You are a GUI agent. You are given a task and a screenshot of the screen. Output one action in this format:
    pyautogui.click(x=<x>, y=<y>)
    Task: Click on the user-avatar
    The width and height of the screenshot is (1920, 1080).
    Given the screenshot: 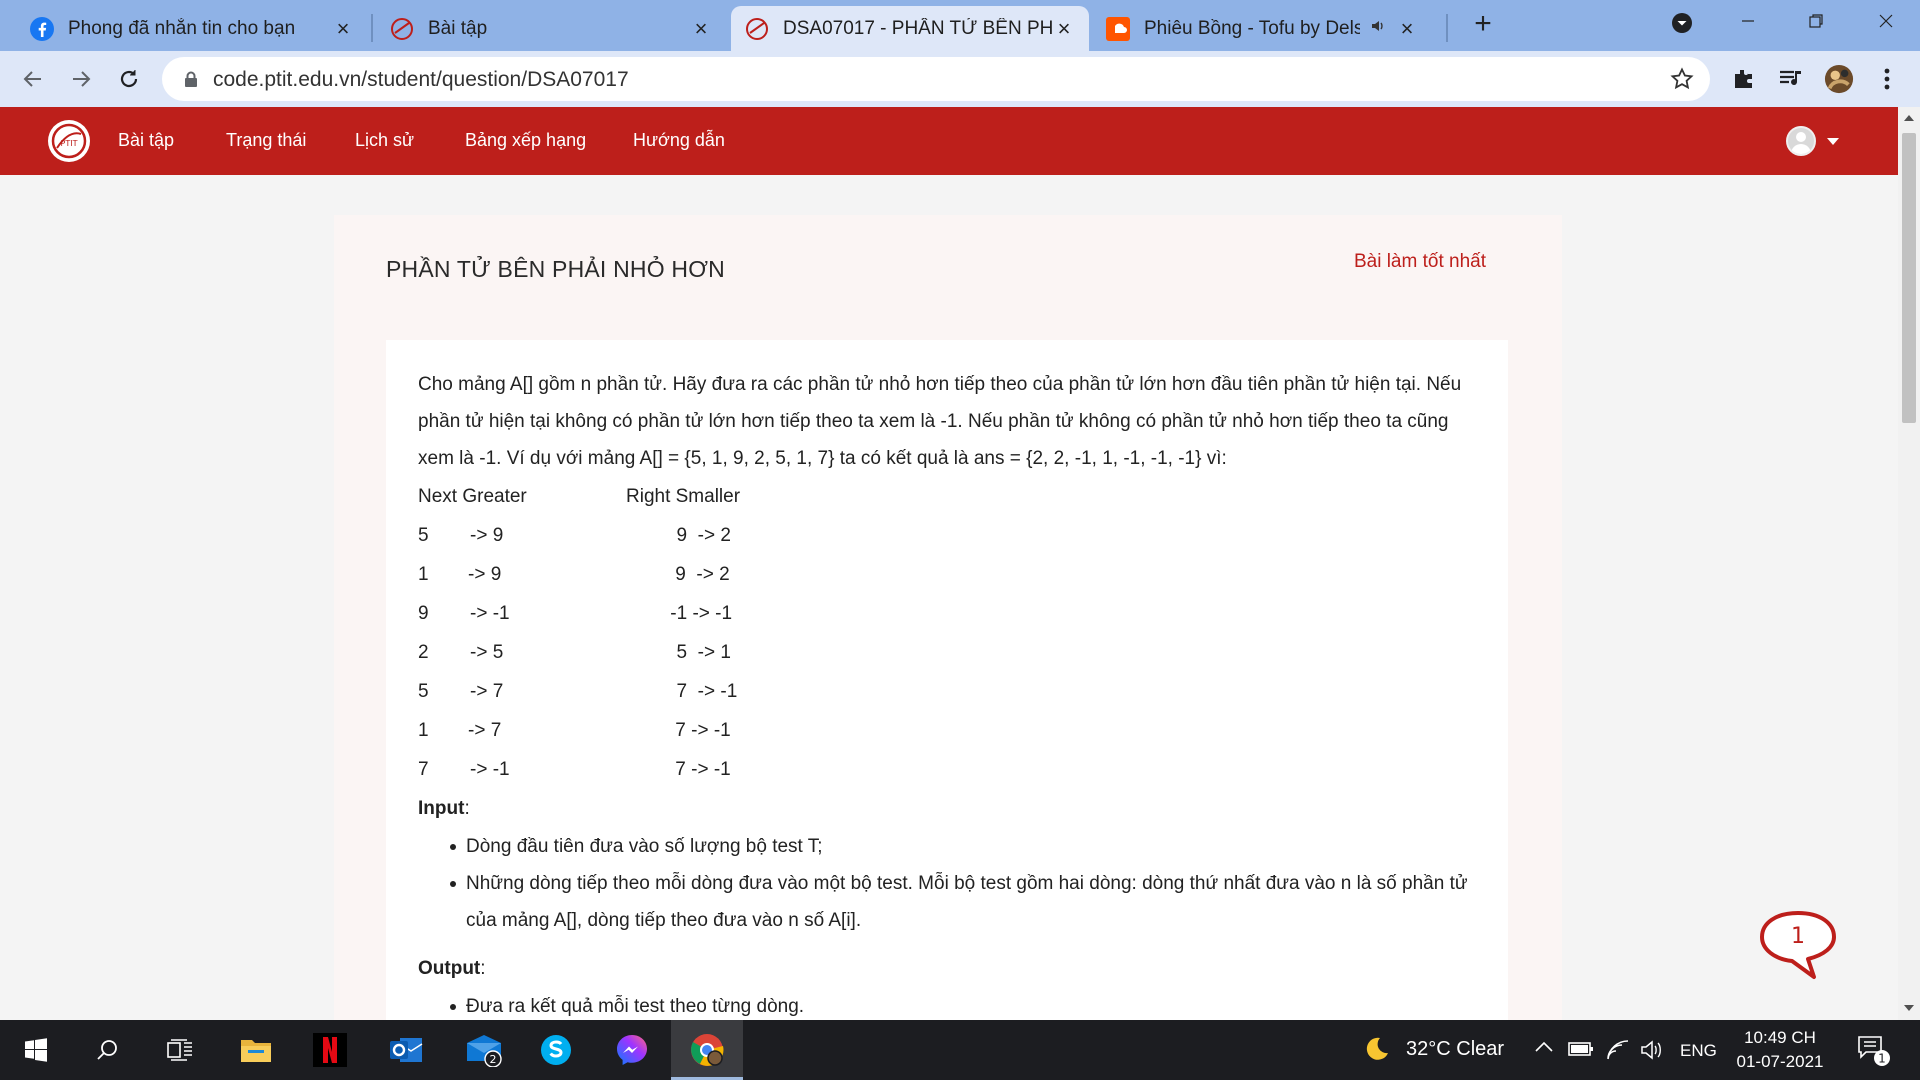 What is the action you would take?
    pyautogui.click(x=1801, y=141)
    